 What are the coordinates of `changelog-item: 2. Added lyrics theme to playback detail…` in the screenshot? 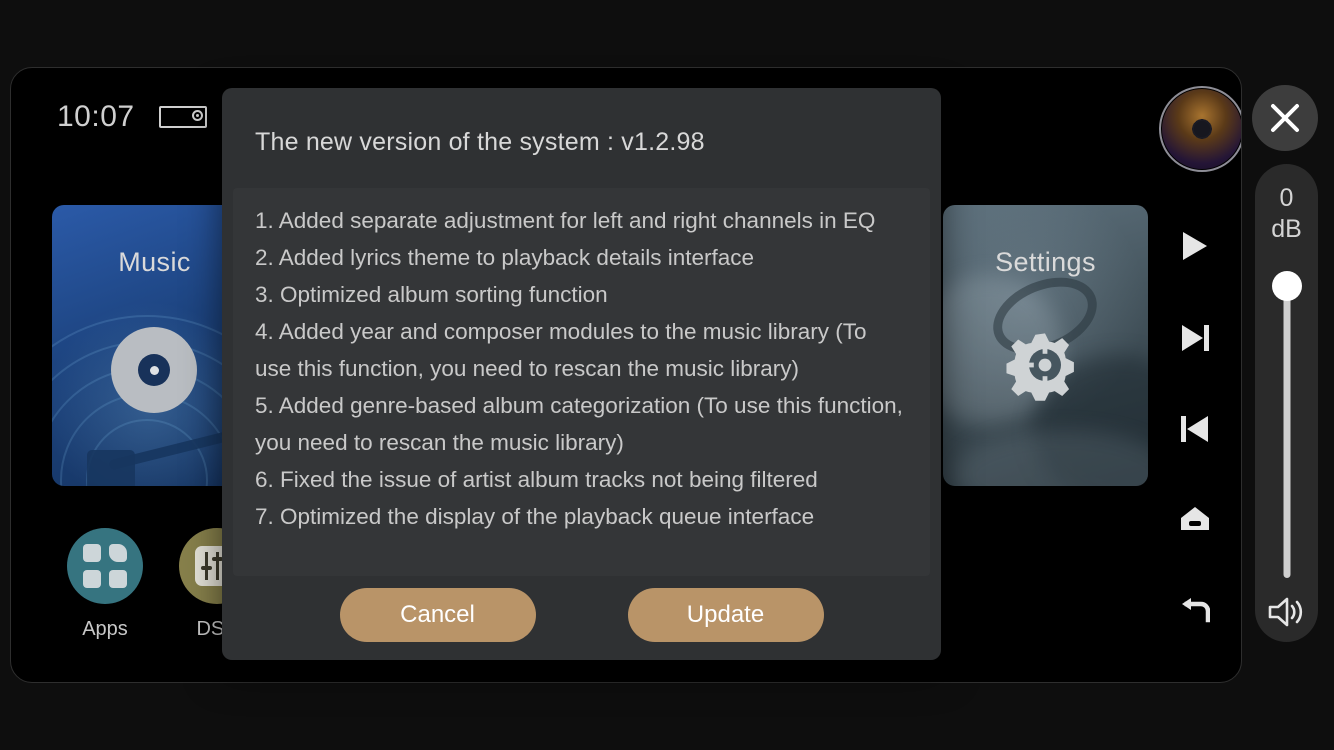 It's located at (505, 257).